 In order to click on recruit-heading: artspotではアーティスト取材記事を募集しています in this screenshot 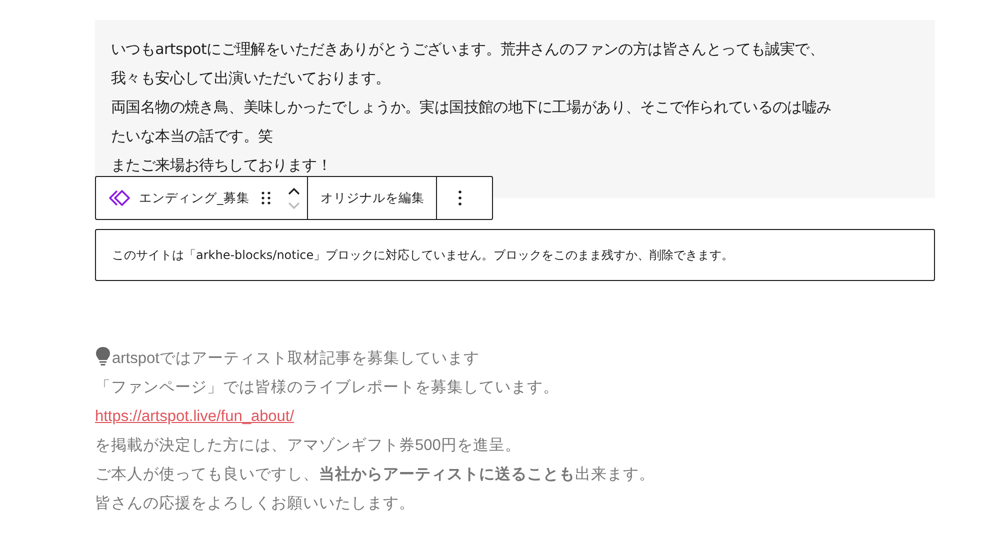, I will do `click(296, 359)`.